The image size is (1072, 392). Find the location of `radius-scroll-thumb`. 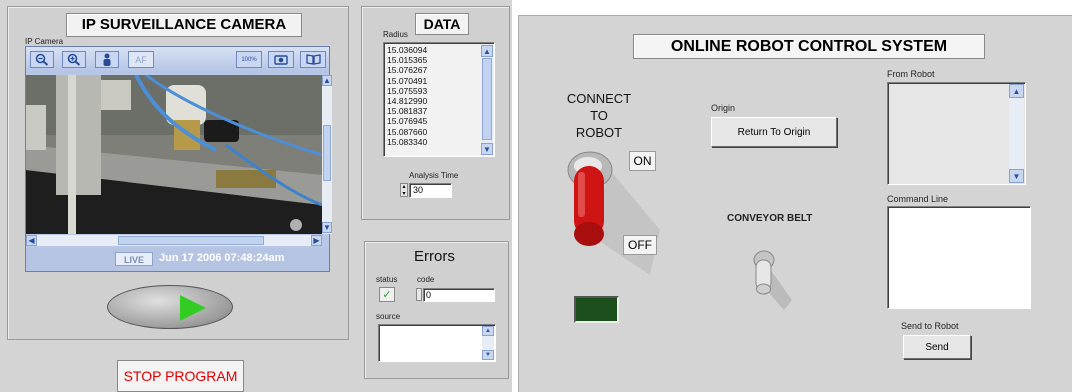

radius-scroll-thumb is located at coordinates (487, 99).